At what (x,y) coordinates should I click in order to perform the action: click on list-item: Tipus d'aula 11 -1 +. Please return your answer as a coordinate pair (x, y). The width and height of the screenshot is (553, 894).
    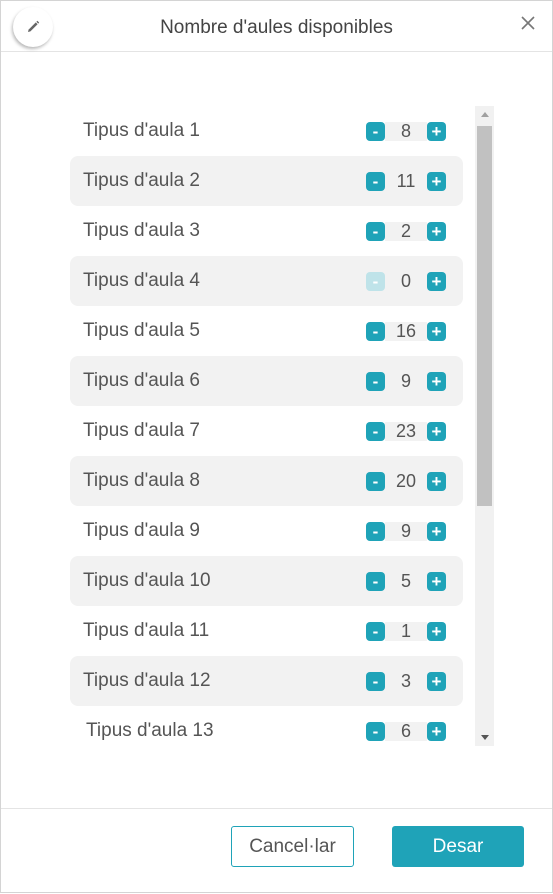
    Looking at the image, I should click on (266, 631).